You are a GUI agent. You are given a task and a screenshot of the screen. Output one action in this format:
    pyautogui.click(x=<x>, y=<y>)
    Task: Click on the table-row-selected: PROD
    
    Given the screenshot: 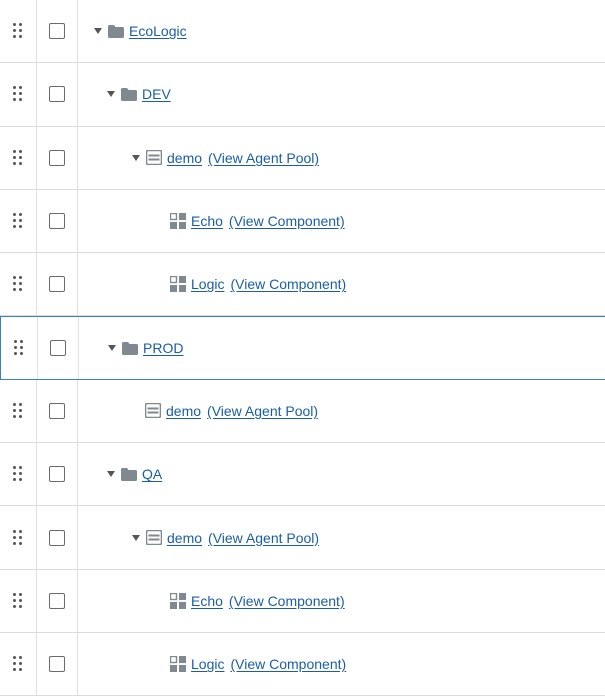 What is the action you would take?
    pyautogui.click(x=302, y=348)
    